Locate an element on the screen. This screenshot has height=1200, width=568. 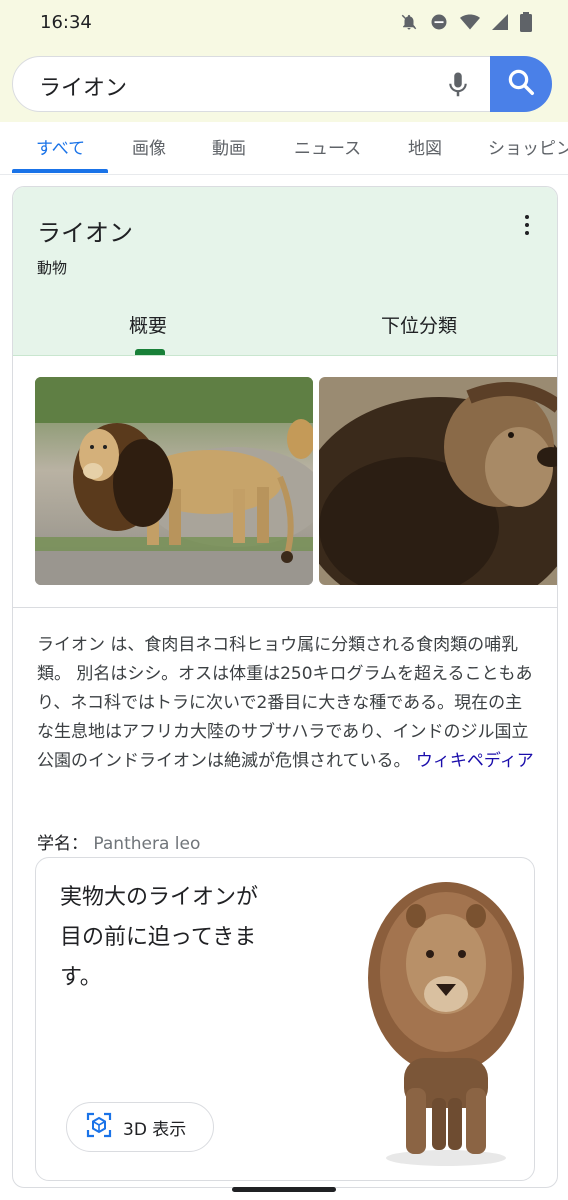
search-button is located at coordinates (521, 84).